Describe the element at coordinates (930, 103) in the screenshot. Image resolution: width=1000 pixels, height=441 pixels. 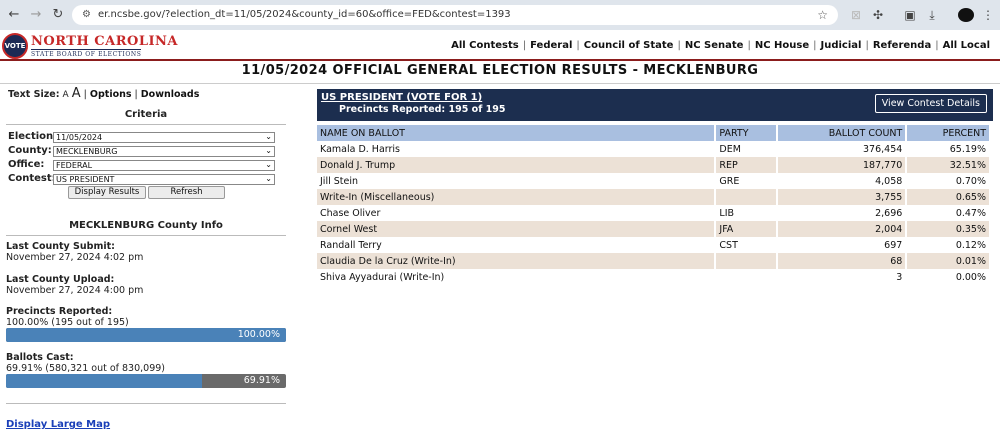
I see `view-contest-details-button: View Contest Details` at that location.